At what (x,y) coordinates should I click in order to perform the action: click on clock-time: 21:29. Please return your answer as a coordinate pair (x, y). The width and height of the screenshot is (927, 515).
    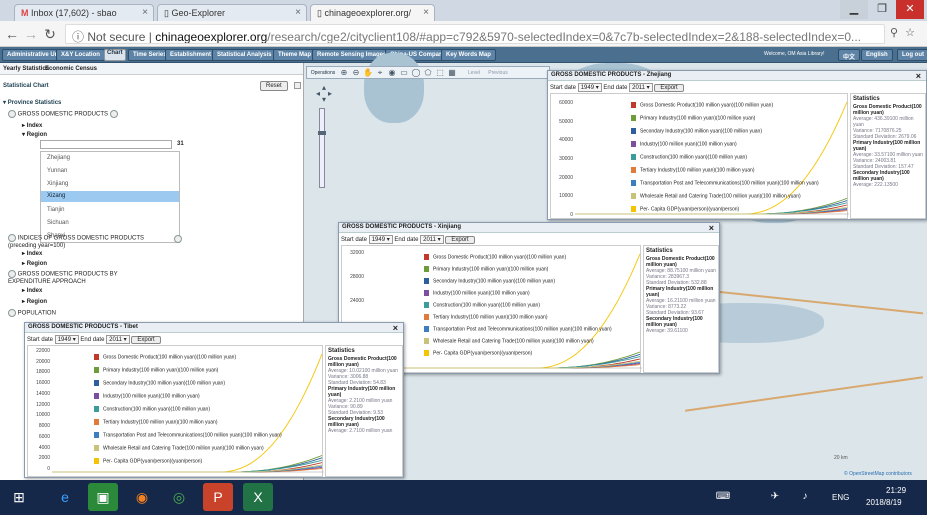
    Looking at the image, I should click on (896, 490).